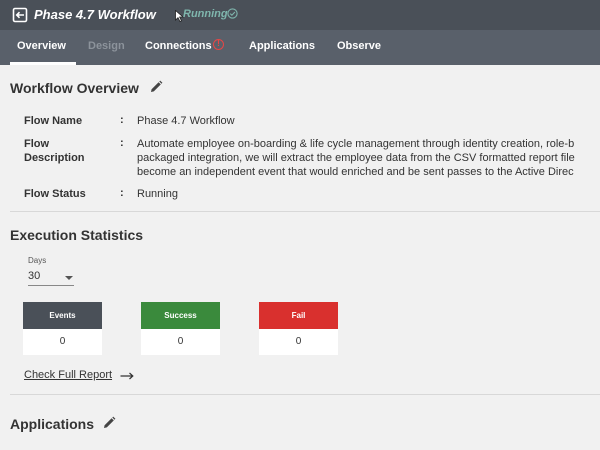  Describe the element at coordinates (34, 276) in the screenshot. I see `days-value: 30` at that location.